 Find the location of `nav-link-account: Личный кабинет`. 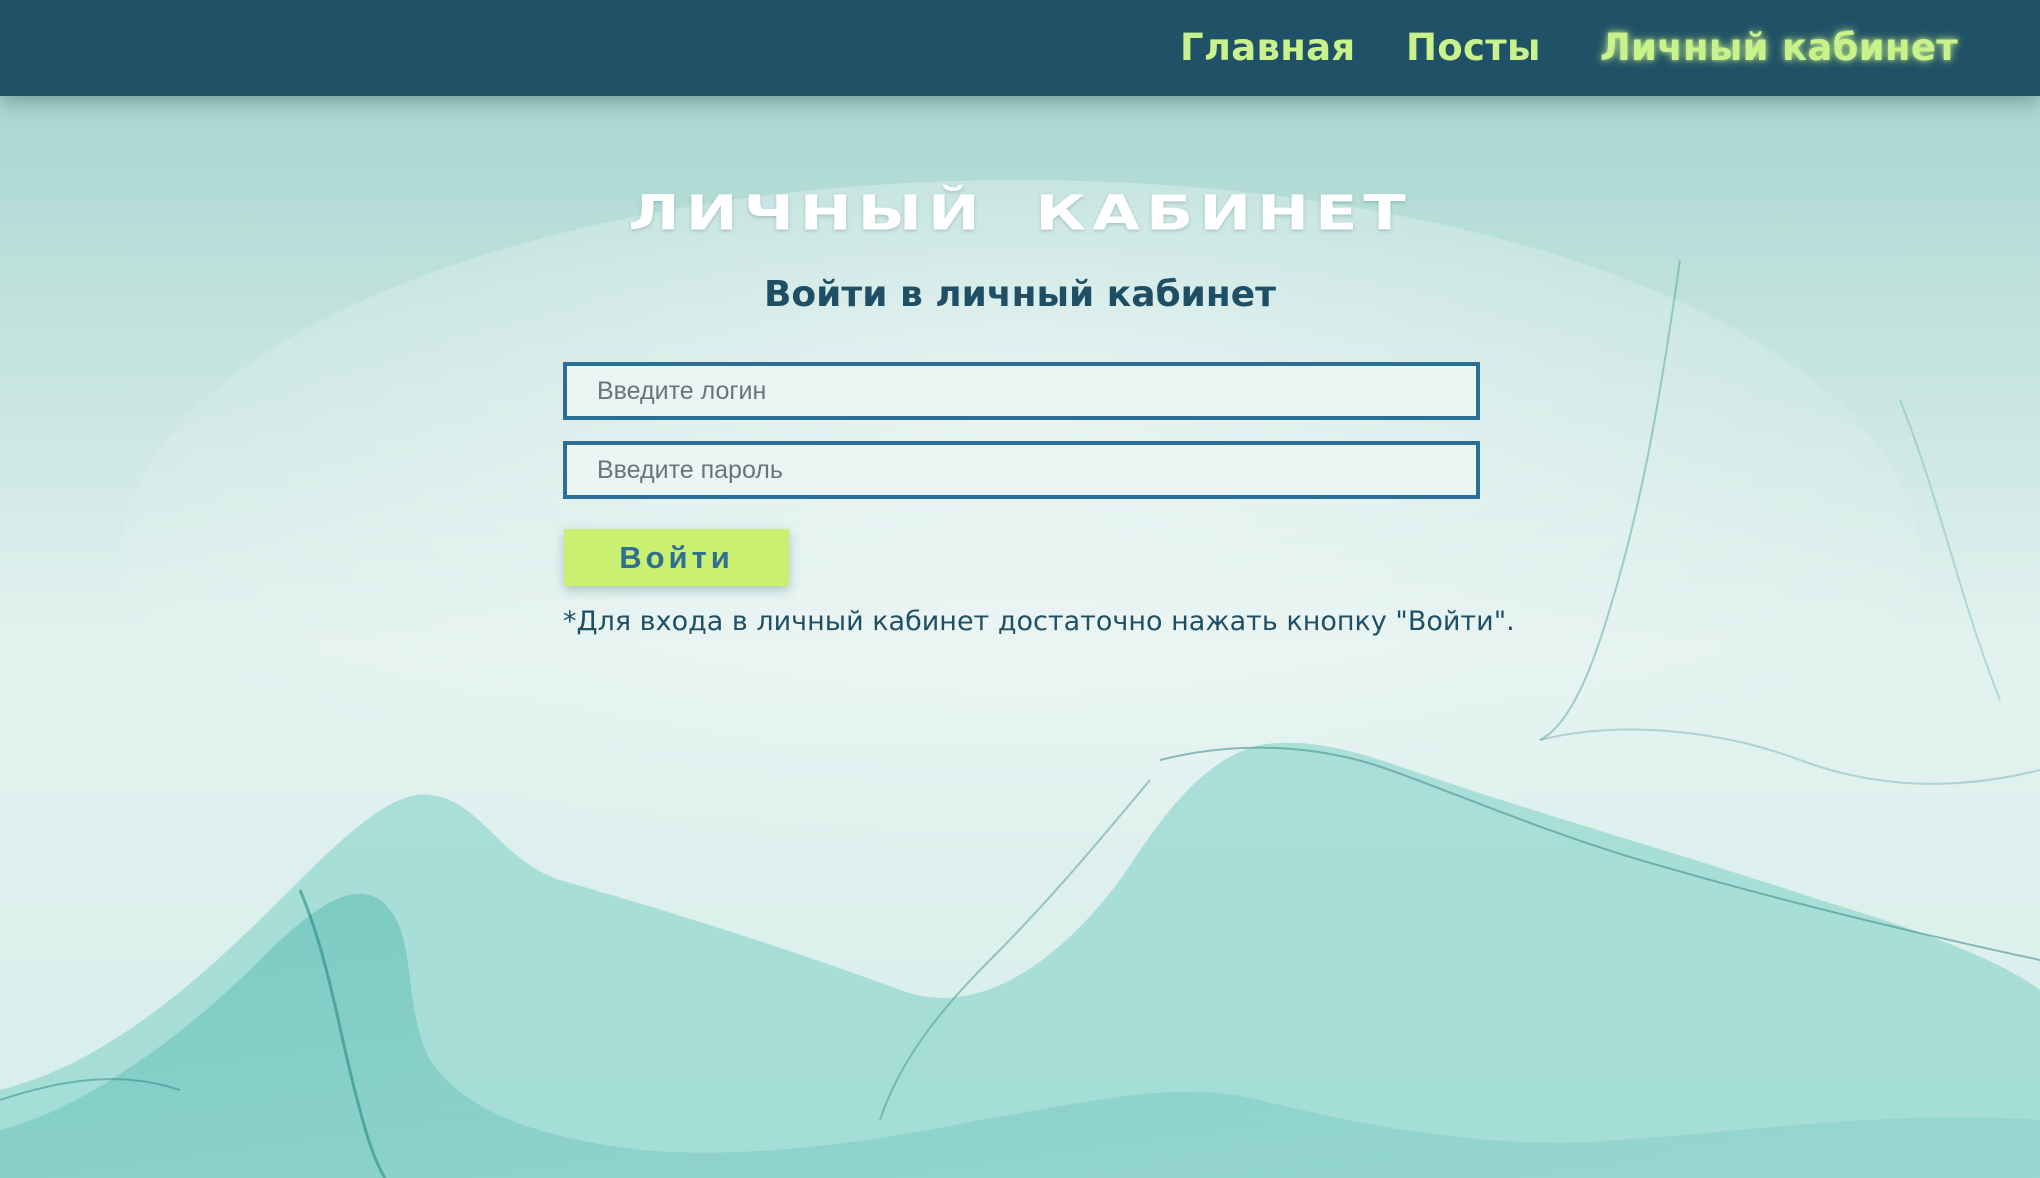

nav-link-account: Личный кабинет is located at coordinates (1779, 47).